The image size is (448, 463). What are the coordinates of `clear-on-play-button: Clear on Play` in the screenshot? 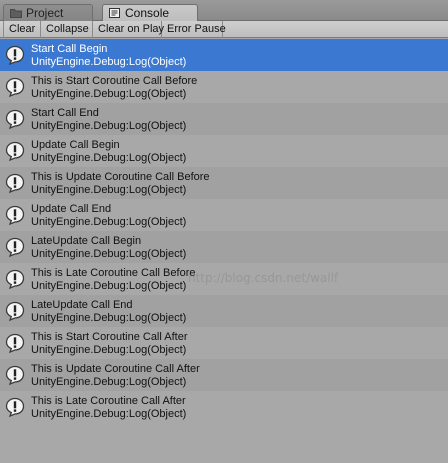 It's located at (128, 29).